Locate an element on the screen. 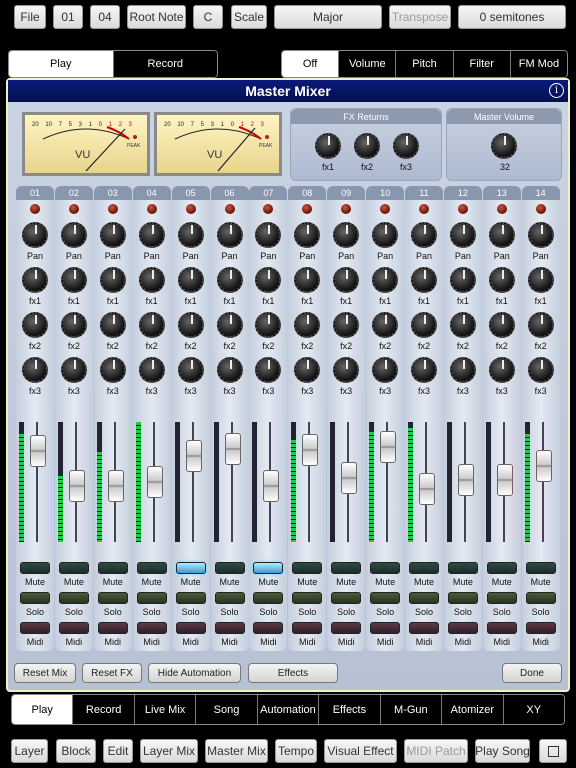 This screenshot has width=576, height=768. tab-automation: Automation is located at coordinates (288, 709).